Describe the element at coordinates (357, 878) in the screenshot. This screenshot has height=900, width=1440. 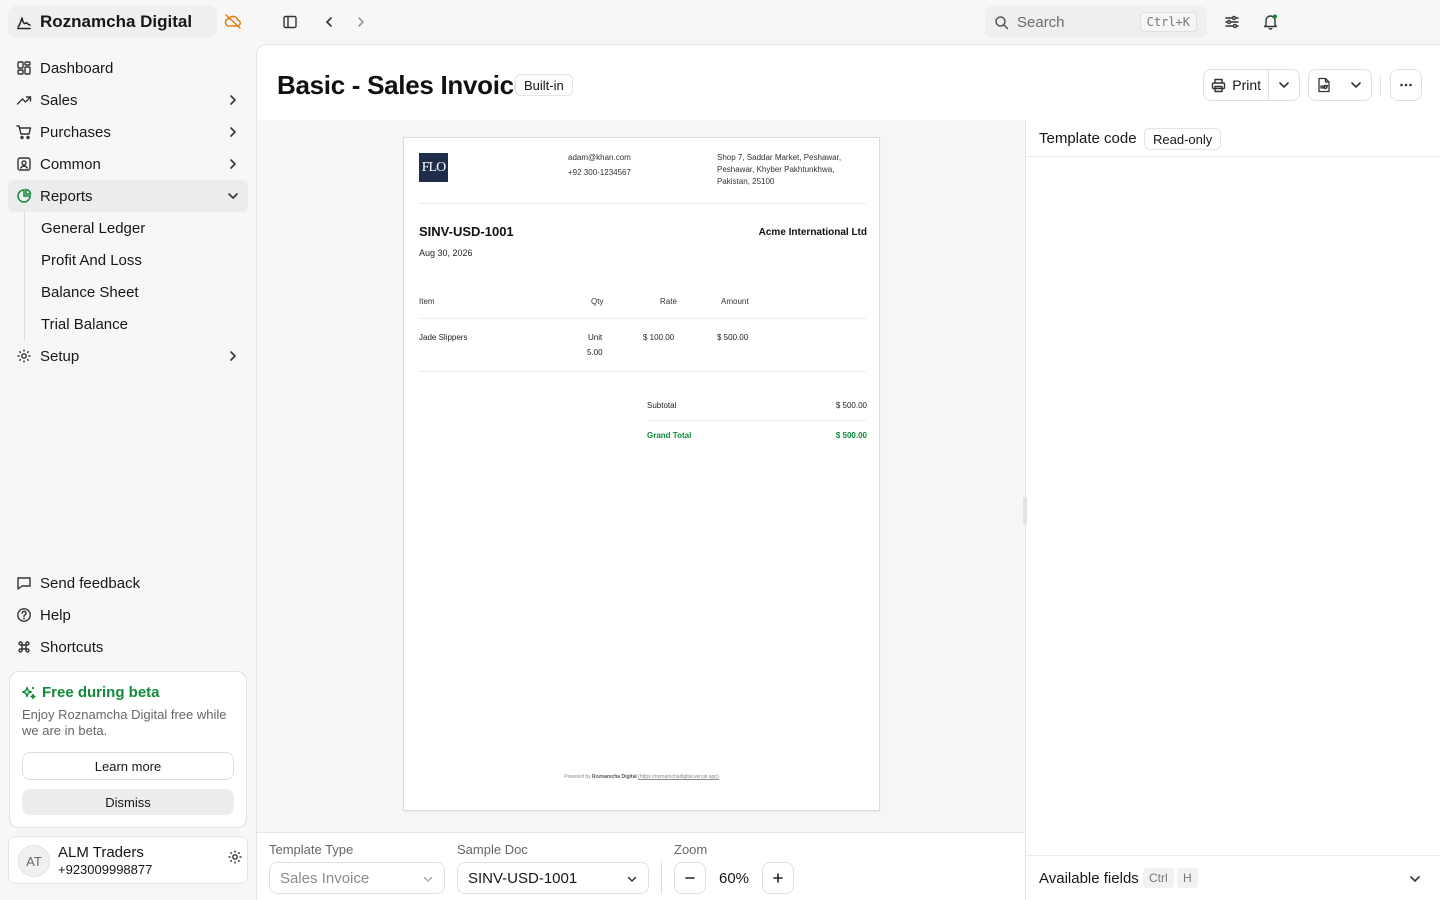
I see `template-type-select: Sales Invoice` at that location.